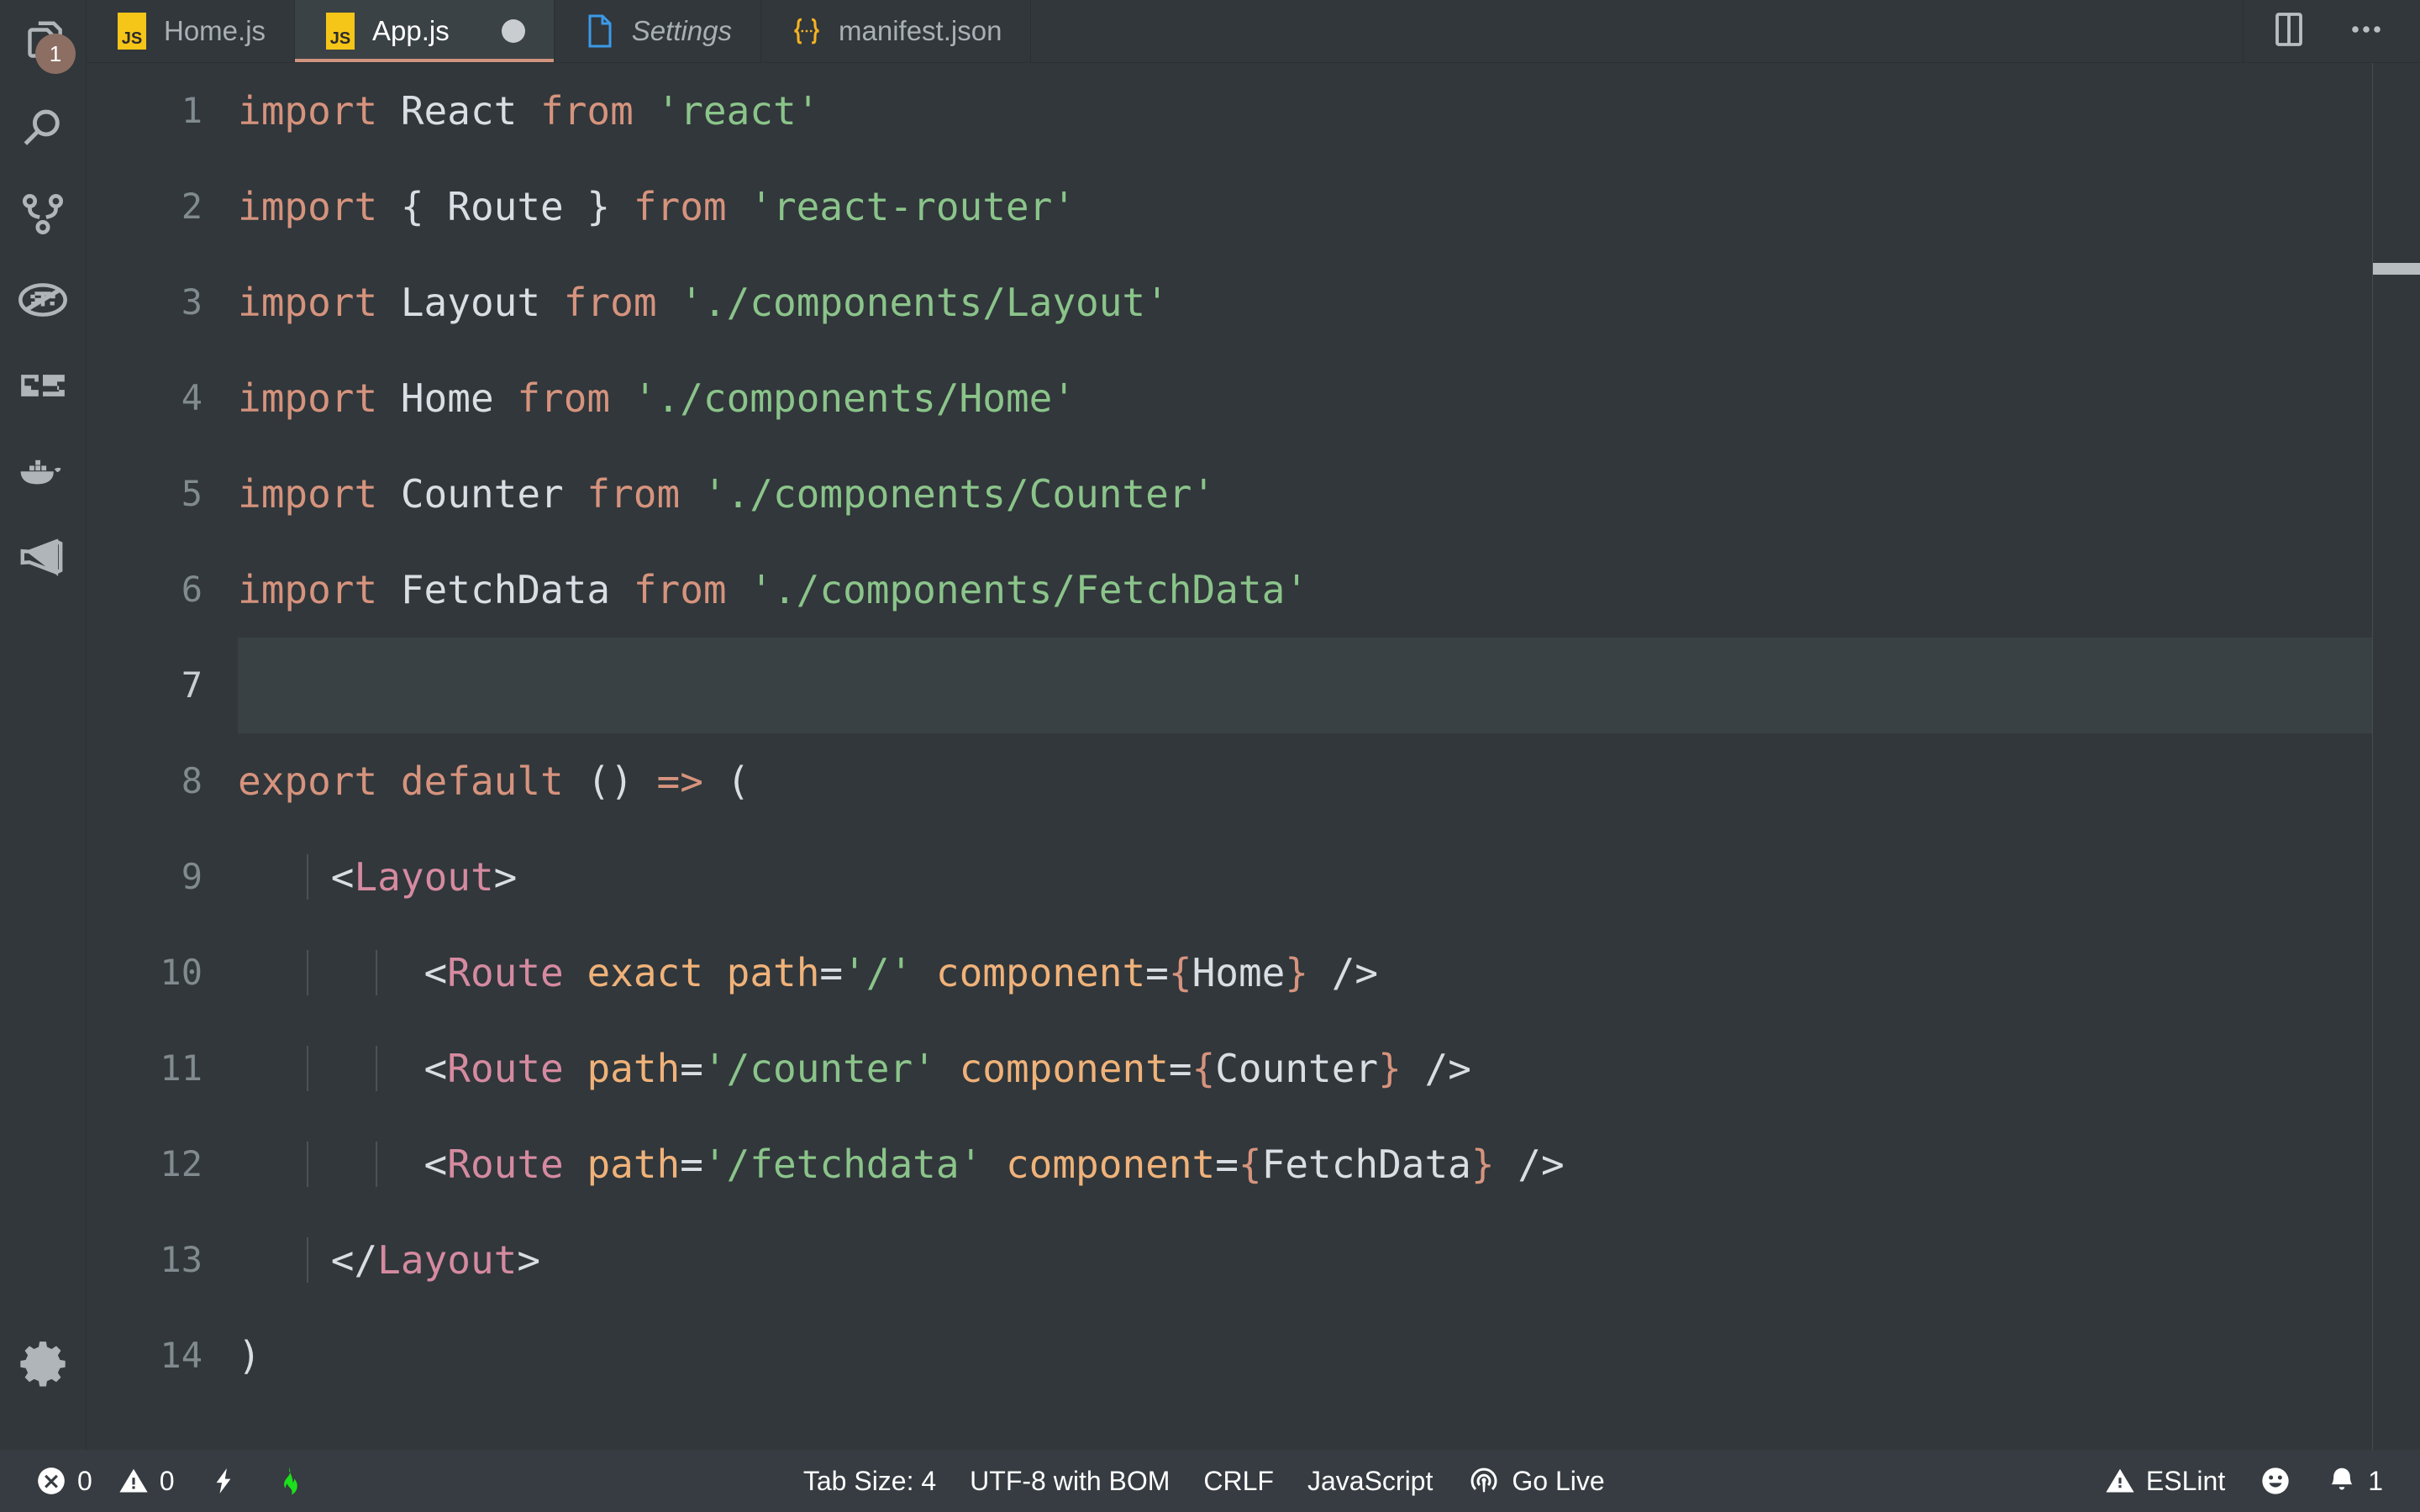 The width and height of the screenshot is (2420, 1512). Describe the element at coordinates (657, 206) in the screenshot. I see `line-content: import { Route } from 'react-router'` at that location.